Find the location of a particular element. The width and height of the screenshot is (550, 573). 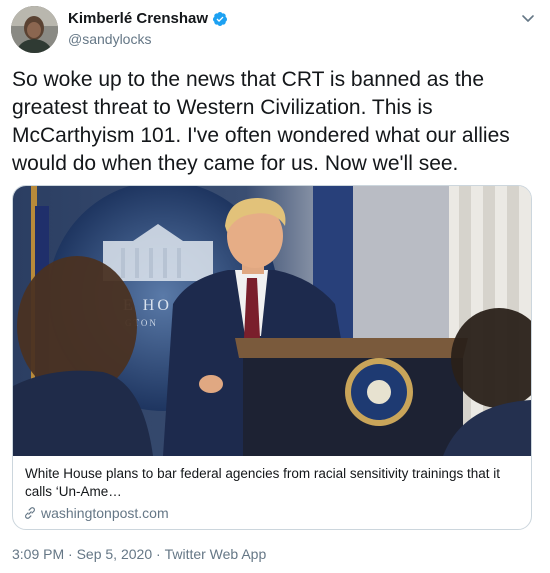

card-domain: washingtonpost.com is located at coordinates (96, 513).